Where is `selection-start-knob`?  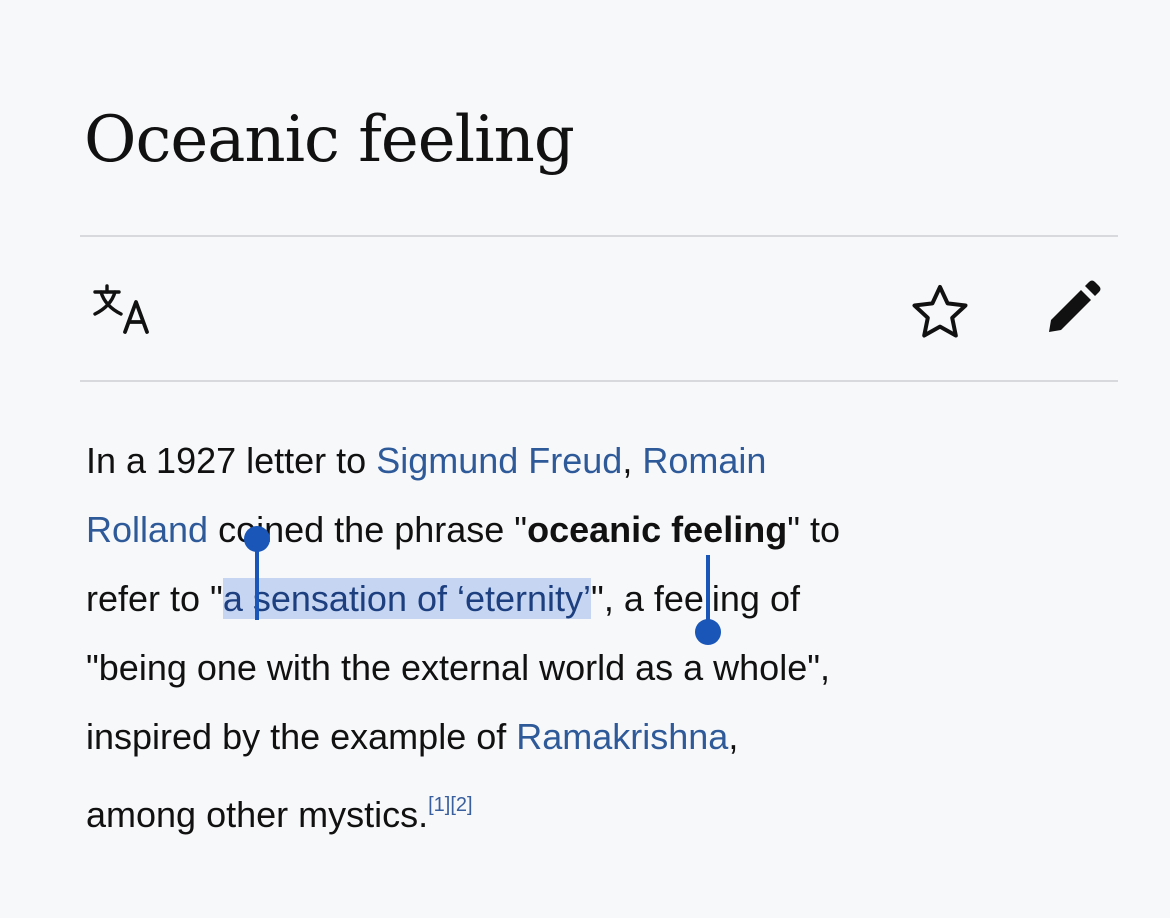
selection-start-knob is located at coordinates (257, 539).